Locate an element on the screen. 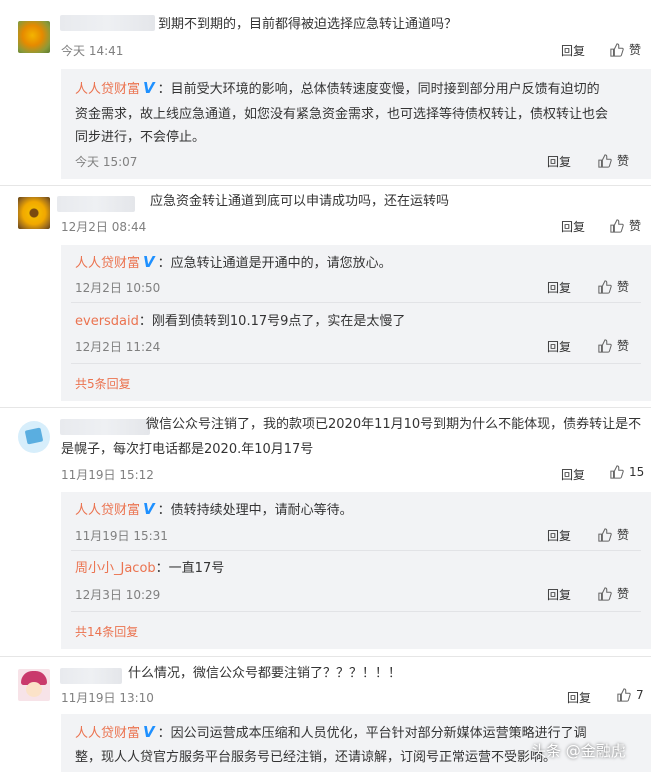 This screenshot has width=651, height=772. reply-author: 周小小_Jacob is located at coordinates (115, 568).